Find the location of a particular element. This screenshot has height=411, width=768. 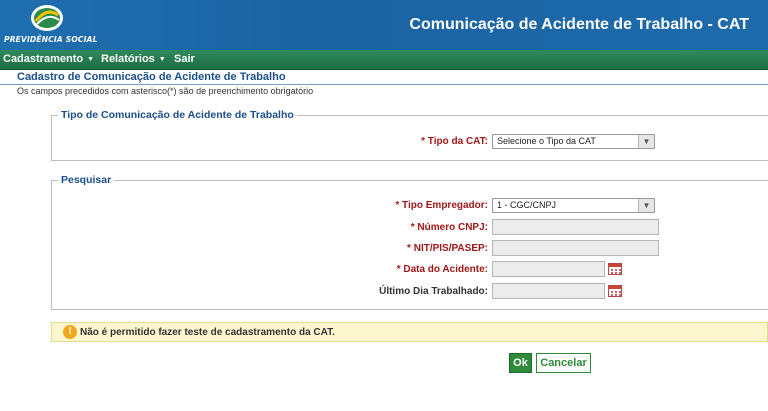

nit-pis-pasep-label: * NIT/PIS/PASEP: is located at coordinates (447, 248).